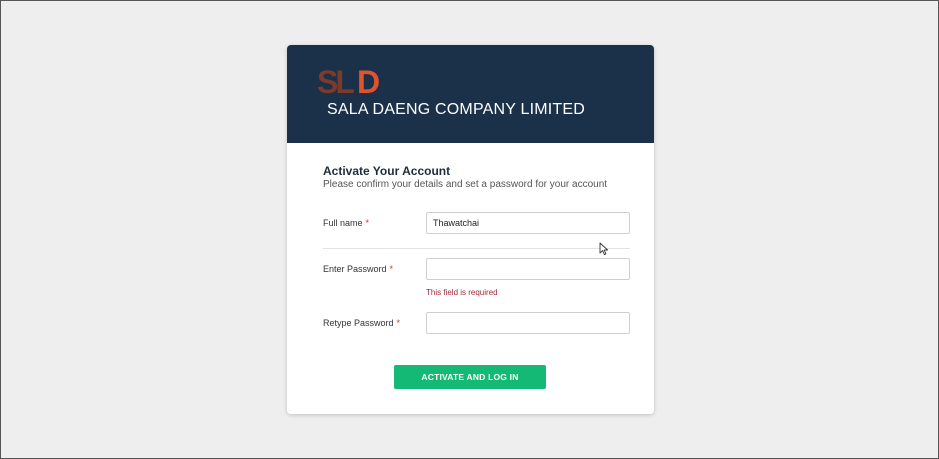 The height and width of the screenshot is (459, 939). Describe the element at coordinates (368, 80) in the screenshot. I see `svg-text: D` at that location.